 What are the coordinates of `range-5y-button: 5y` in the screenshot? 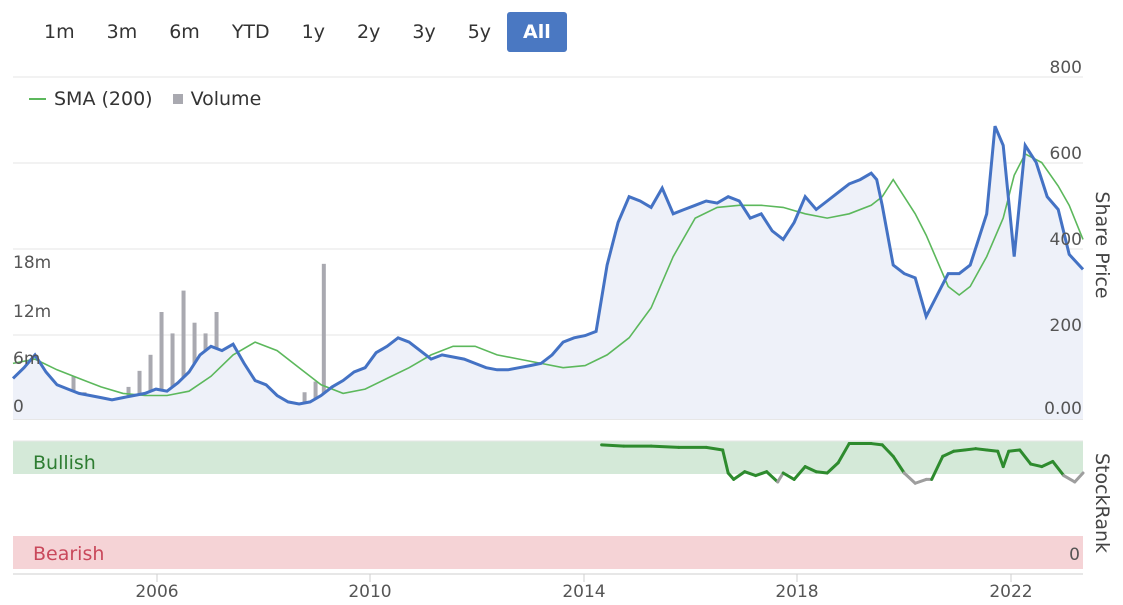 It's located at (479, 32).